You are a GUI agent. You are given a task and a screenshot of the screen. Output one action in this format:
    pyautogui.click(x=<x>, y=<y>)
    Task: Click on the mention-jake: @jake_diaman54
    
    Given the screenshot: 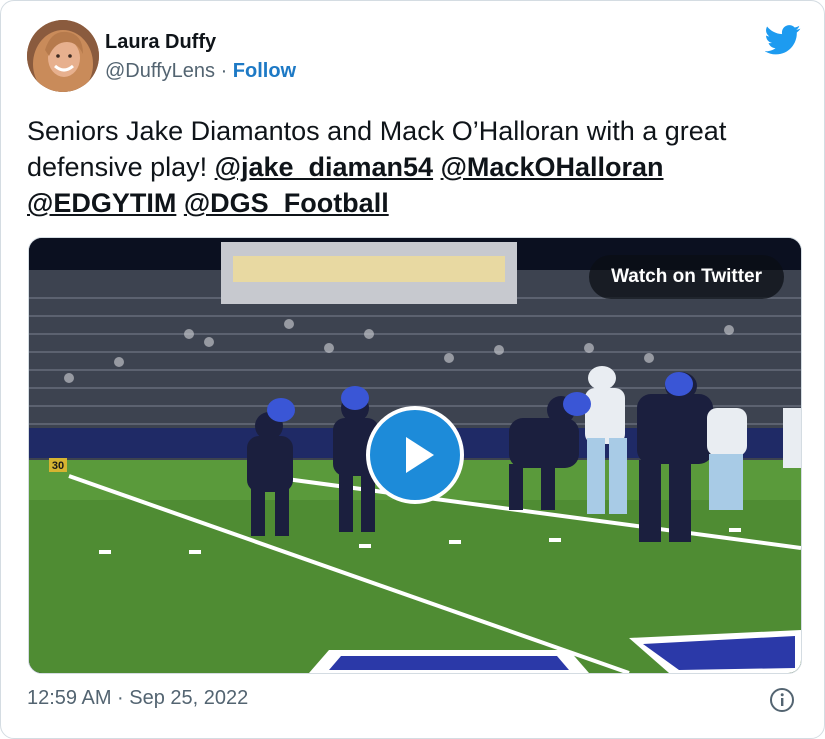 What is the action you would take?
    pyautogui.click(x=324, y=167)
    